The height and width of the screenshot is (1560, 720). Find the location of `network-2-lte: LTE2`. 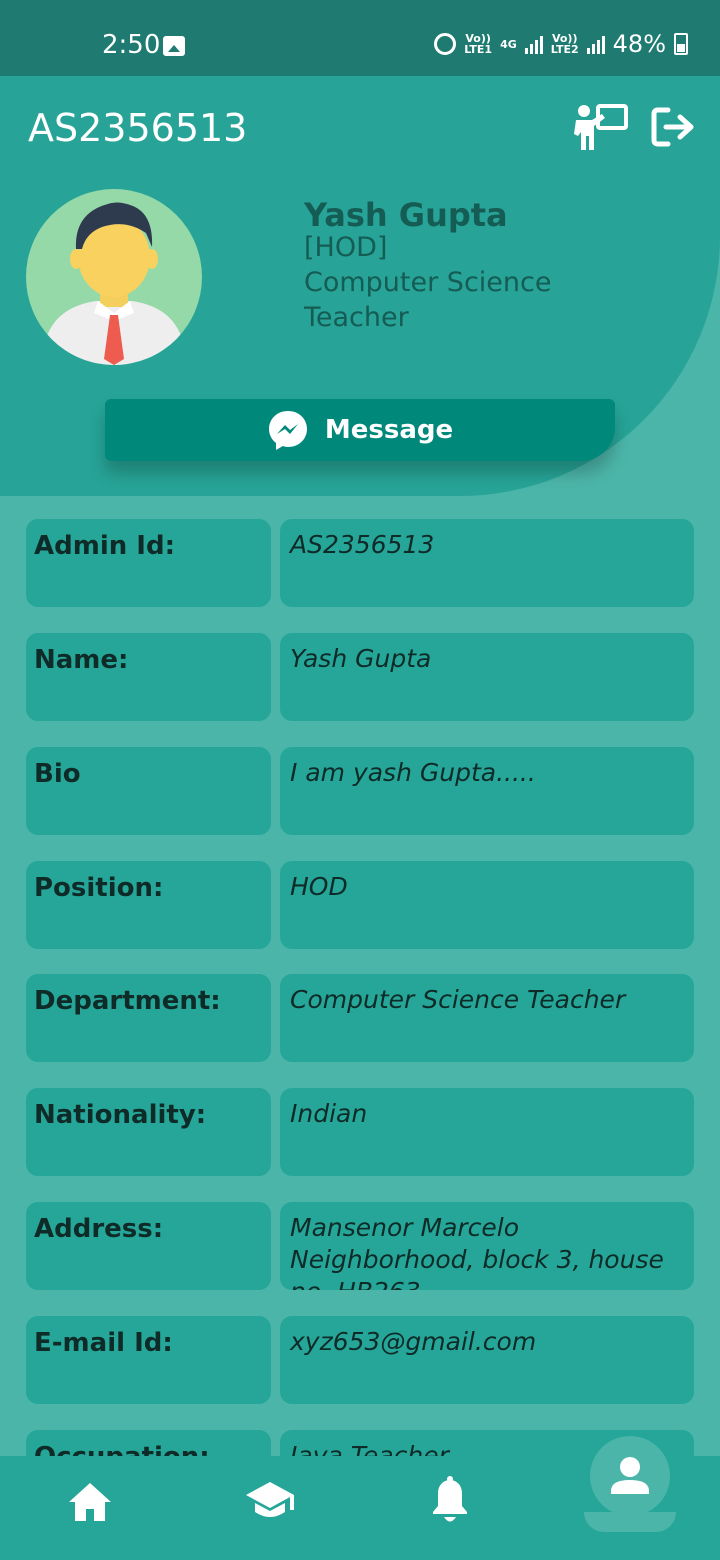

network-2-lte: LTE2 is located at coordinates (564, 49).